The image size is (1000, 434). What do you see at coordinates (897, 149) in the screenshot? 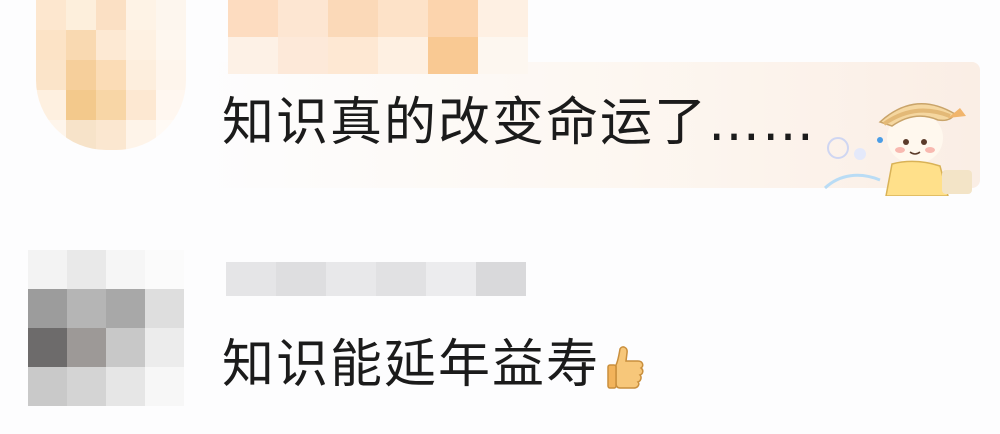
I see `cartoon-hat-girl-sticker` at bounding box center [897, 149].